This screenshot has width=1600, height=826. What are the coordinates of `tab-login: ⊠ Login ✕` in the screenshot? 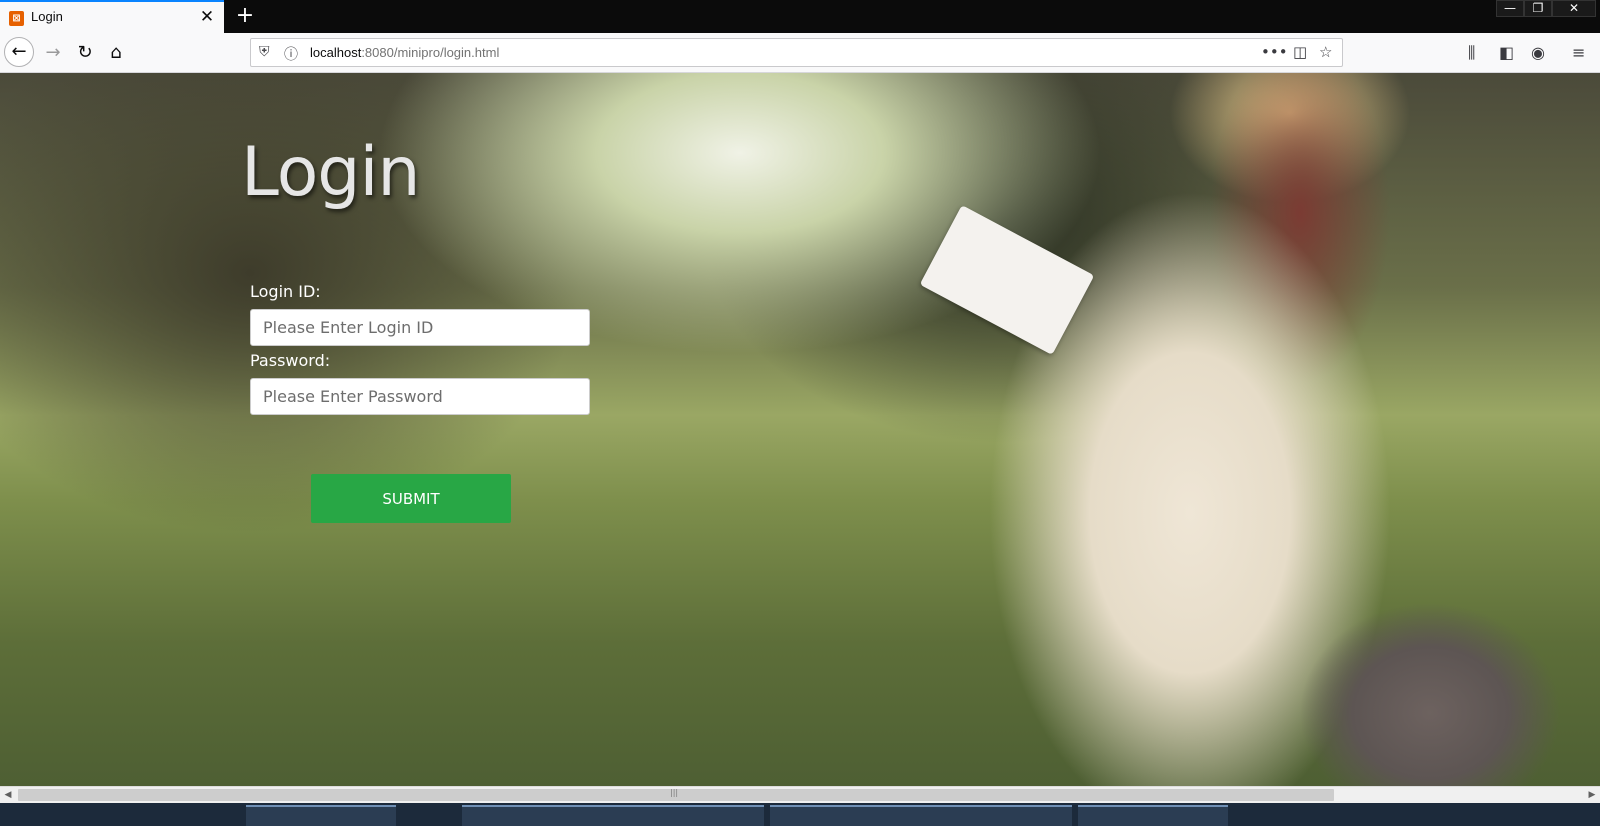 It's located at (112, 16).